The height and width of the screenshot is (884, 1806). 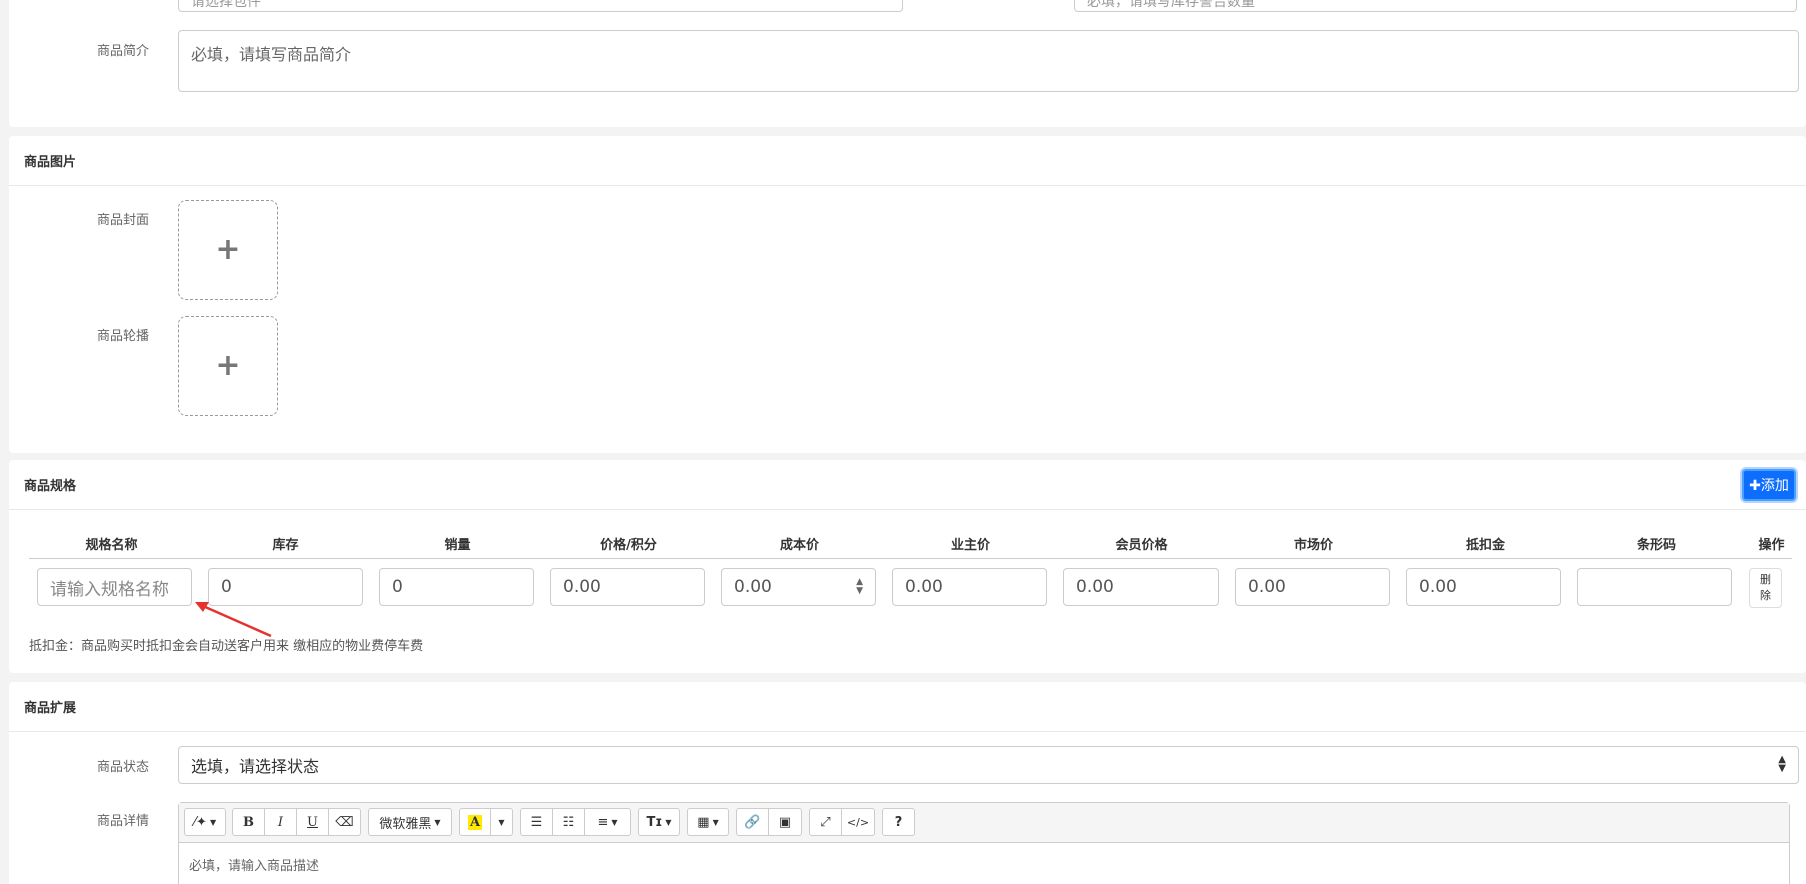 What do you see at coordinates (799, 545) in the screenshot?
I see `col-cost: 成本价` at bounding box center [799, 545].